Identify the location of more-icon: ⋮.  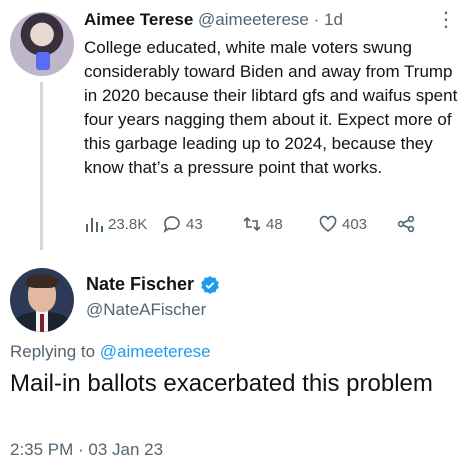
(446, 20).